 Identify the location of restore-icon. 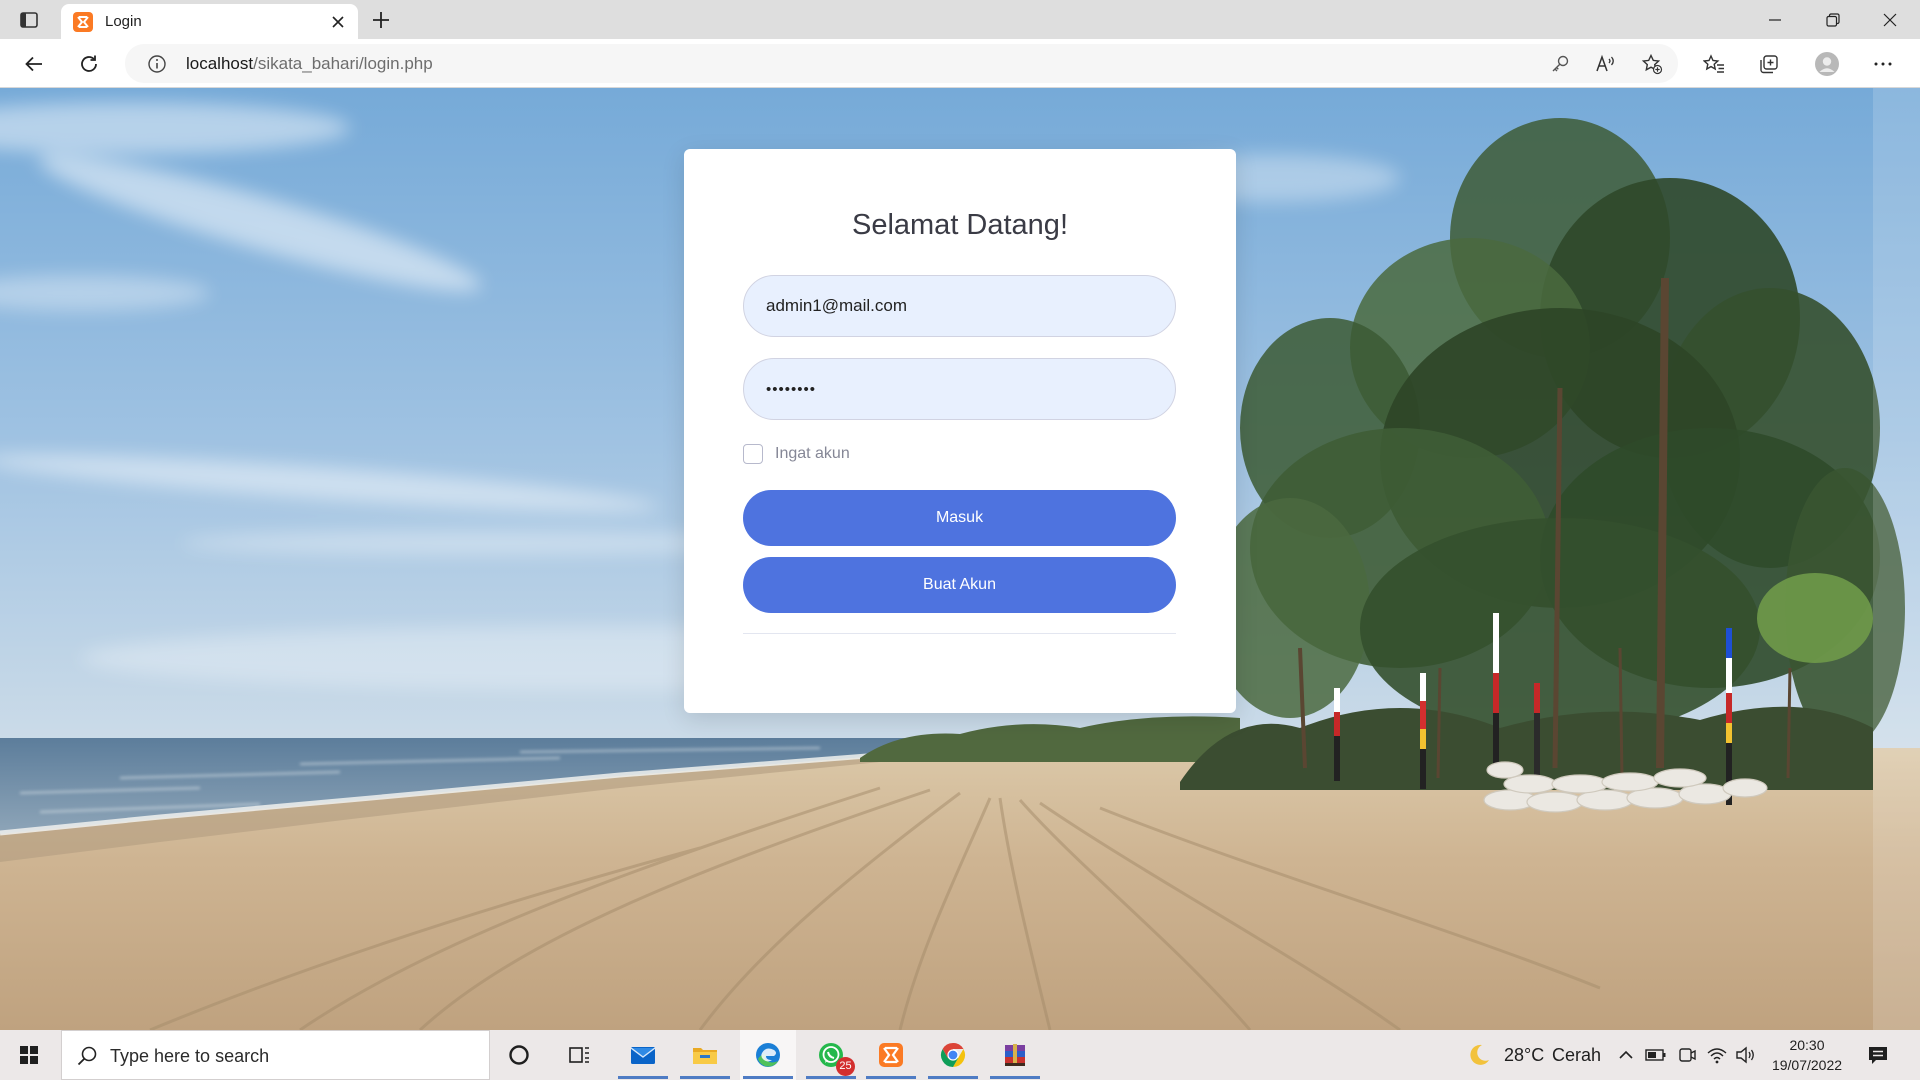
(1833, 20).